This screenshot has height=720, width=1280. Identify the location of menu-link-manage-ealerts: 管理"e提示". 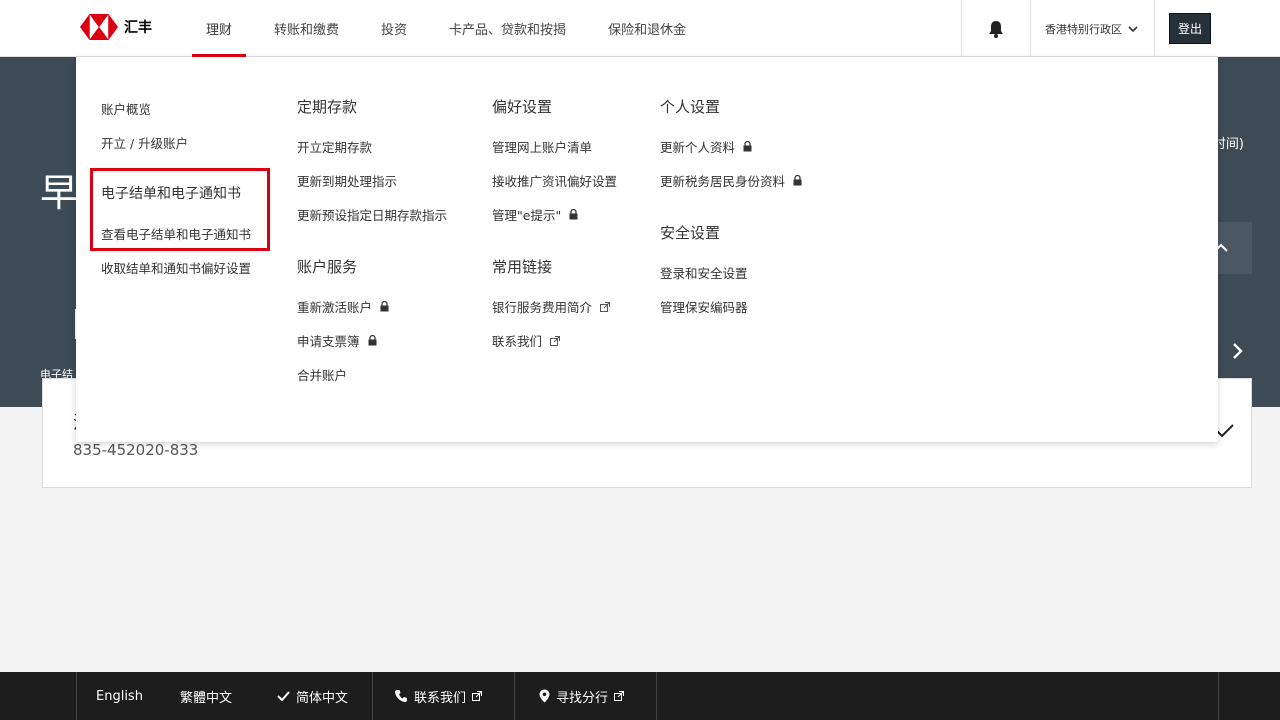
(535, 214).